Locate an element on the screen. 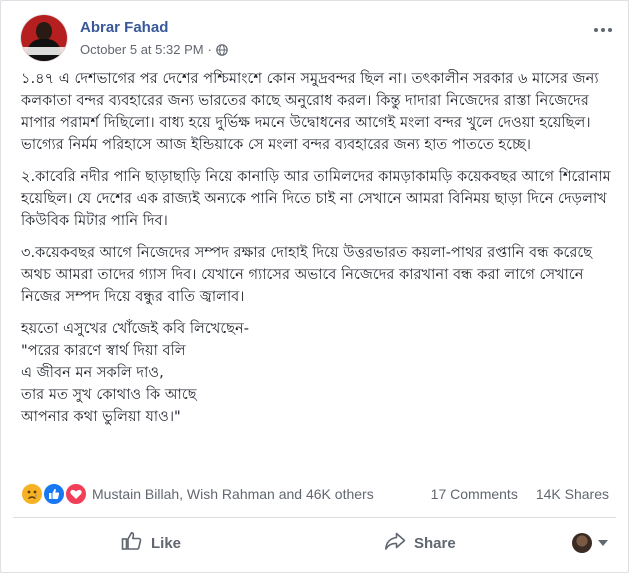 This screenshot has width=629, height=573. like-reaction-icon is located at coordinates (54, 494).